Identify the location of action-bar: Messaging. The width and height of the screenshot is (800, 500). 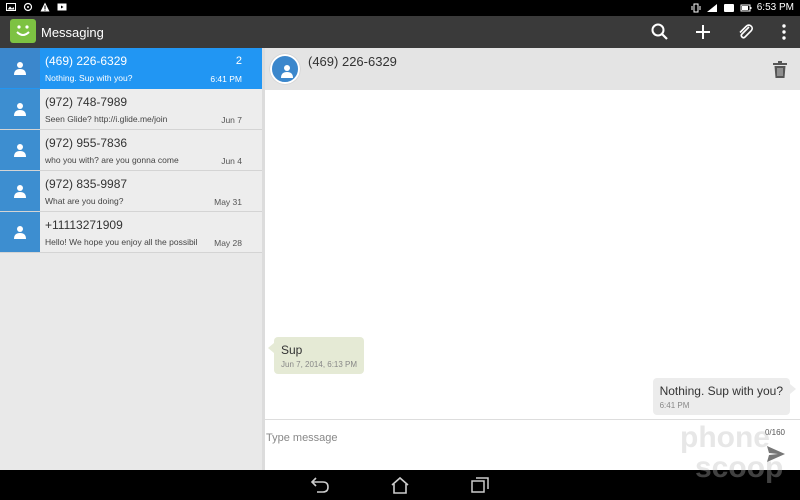
(400, 32).